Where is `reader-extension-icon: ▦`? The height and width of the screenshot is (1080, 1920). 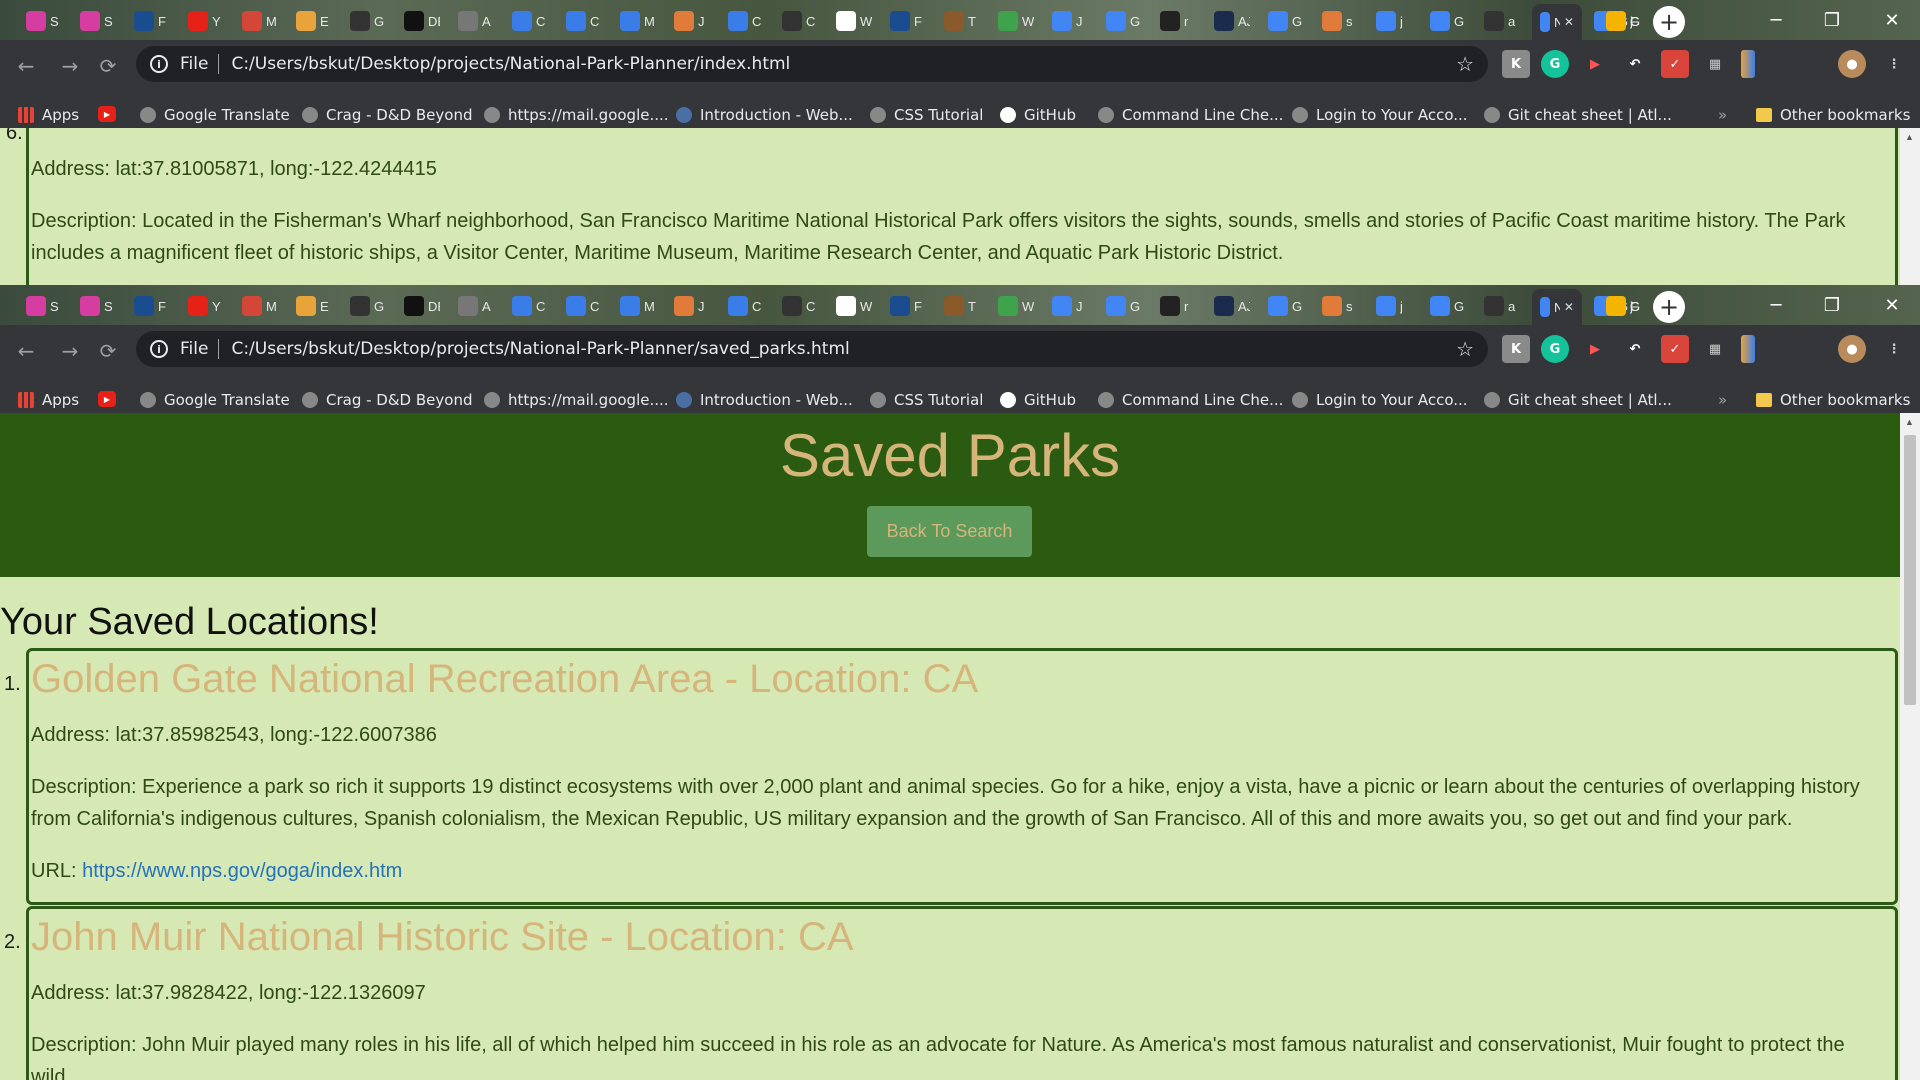
reader-extension-icon: ▦ is located at coordinates (1715, 64).